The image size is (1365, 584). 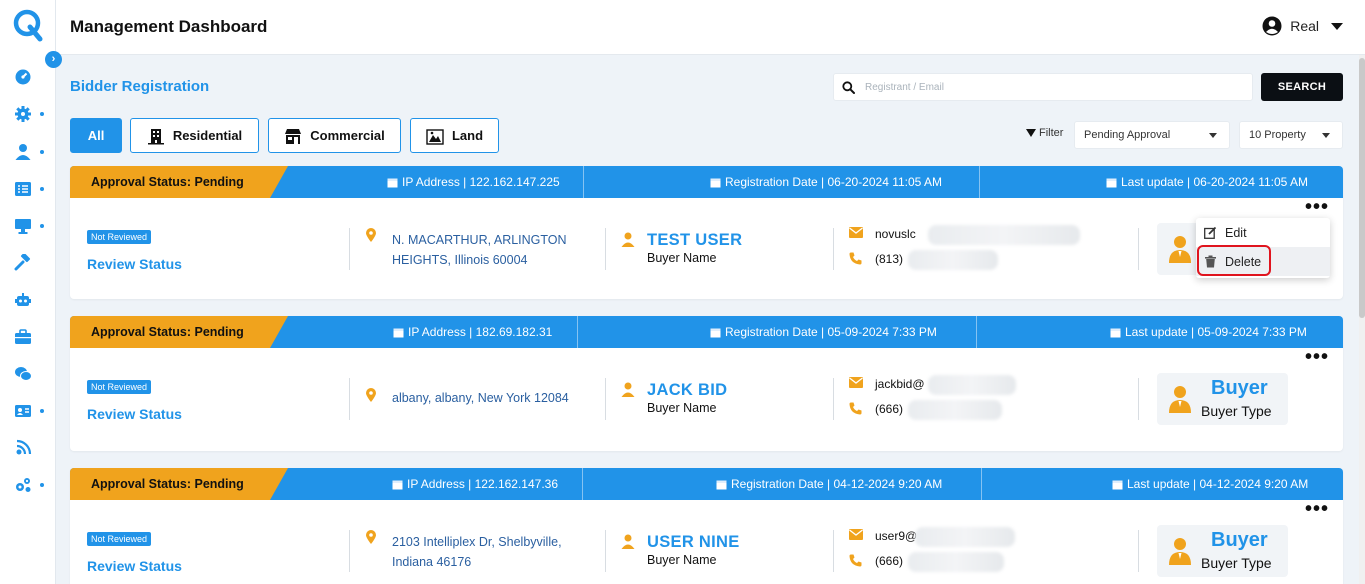 I want to click on category-tab-label: All, so click(x=96, y=135).